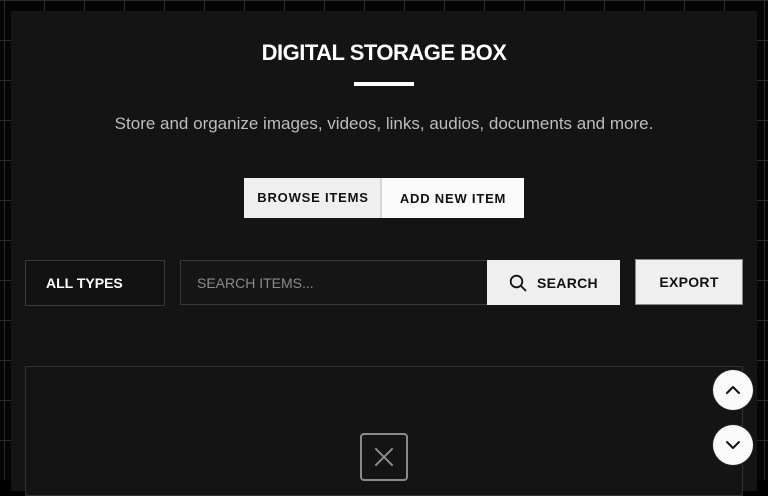 This screenshot has height=496, width=768. I want to click on search-button: SEARCH, so click(553, 282).